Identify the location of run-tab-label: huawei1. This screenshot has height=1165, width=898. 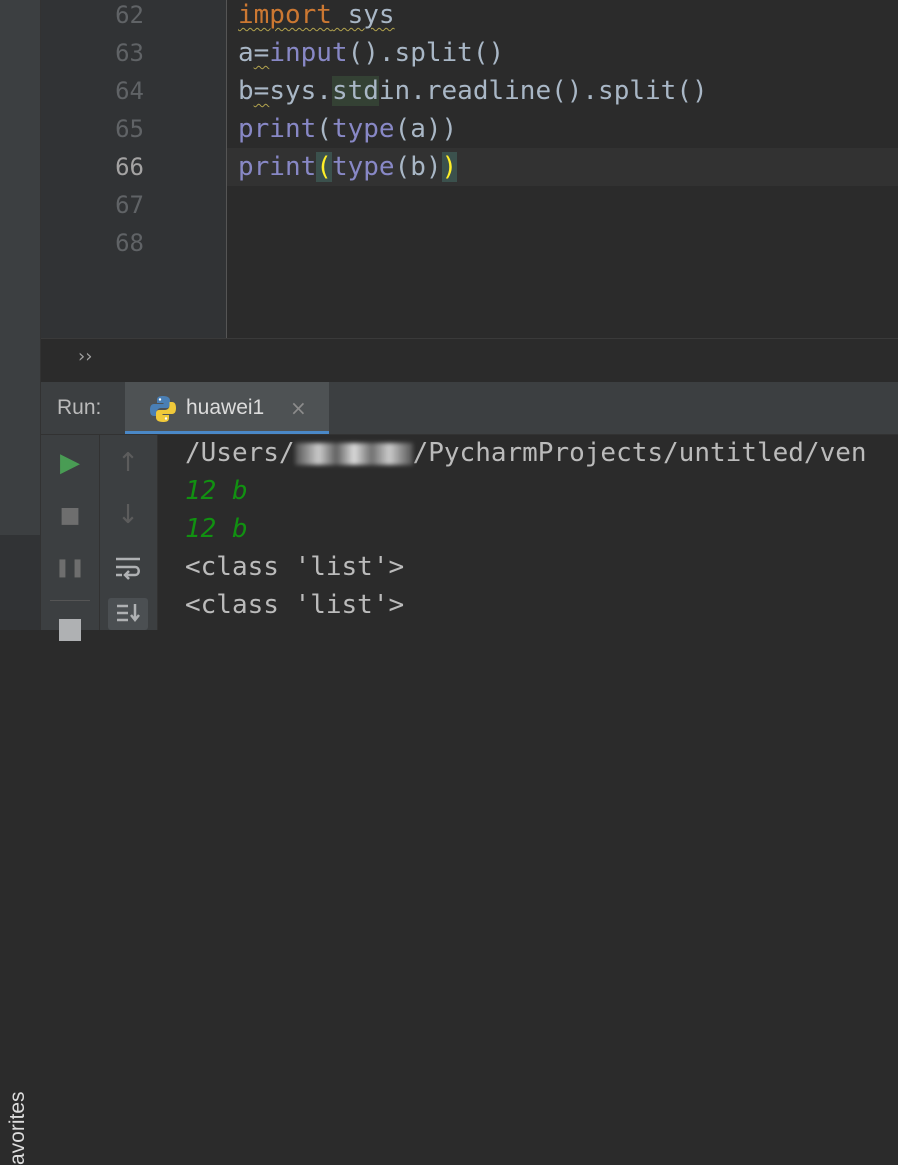
(225, 407).